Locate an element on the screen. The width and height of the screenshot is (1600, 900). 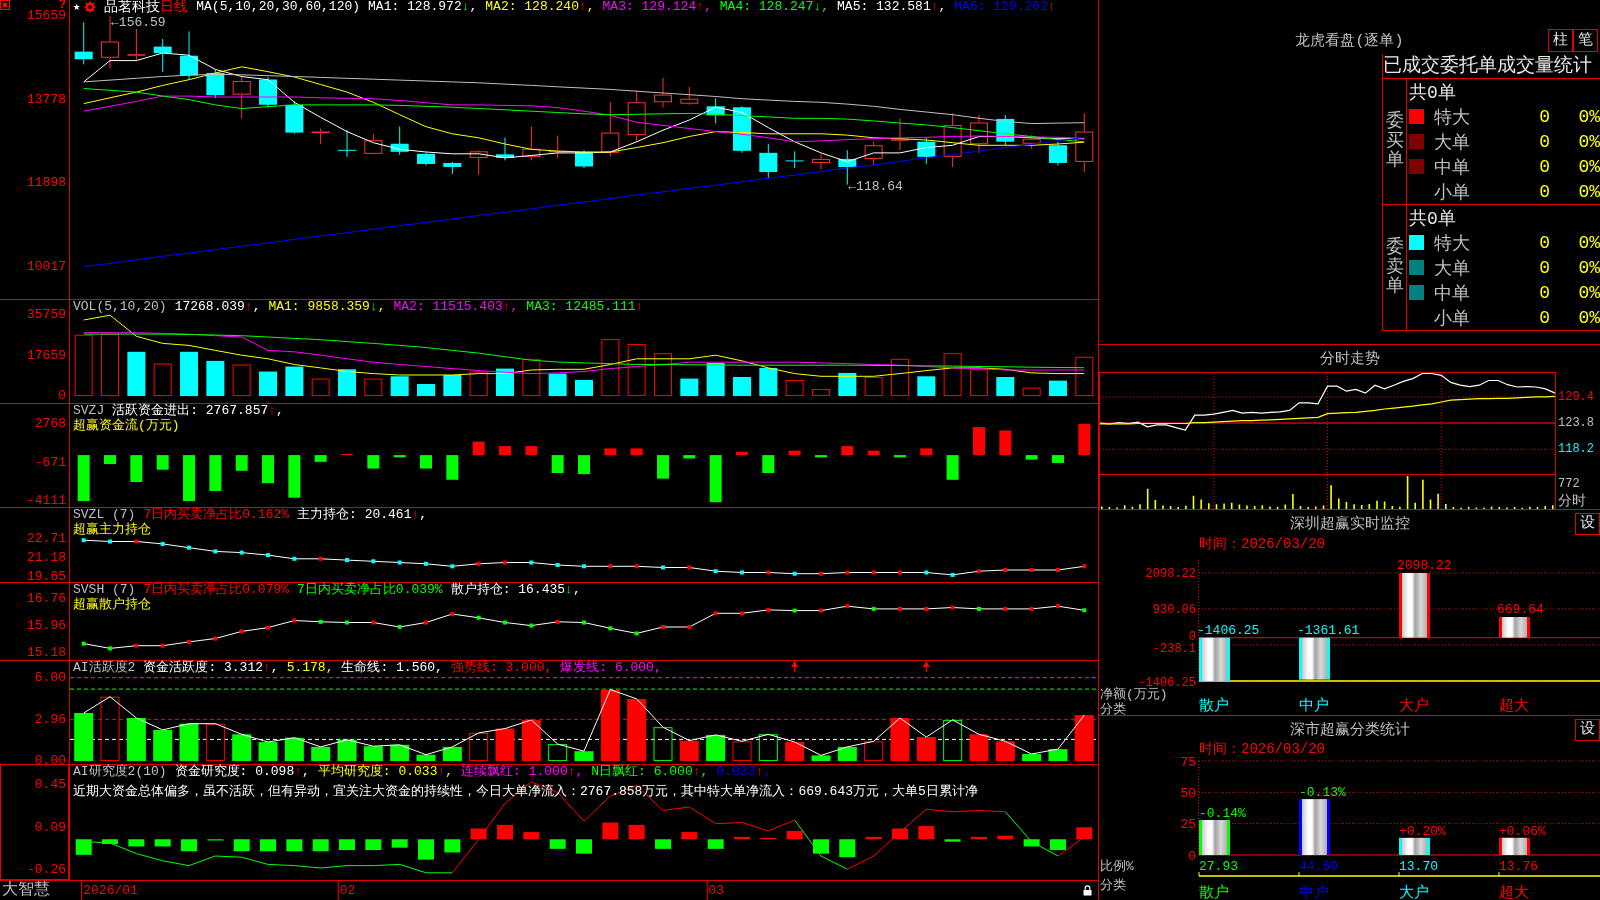
axis-label: 25 is located at coordinates (1188, 825).